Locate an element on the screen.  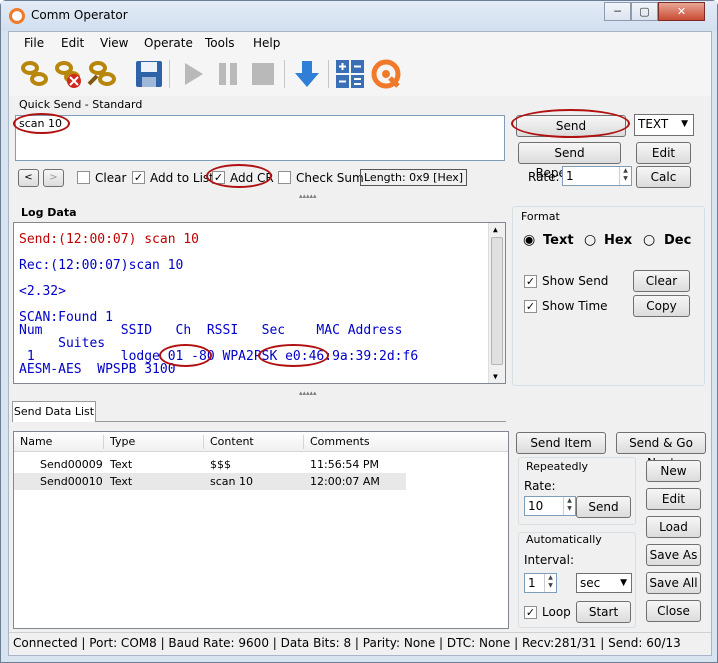
menu-view: View is located at coordinates (114, 43).